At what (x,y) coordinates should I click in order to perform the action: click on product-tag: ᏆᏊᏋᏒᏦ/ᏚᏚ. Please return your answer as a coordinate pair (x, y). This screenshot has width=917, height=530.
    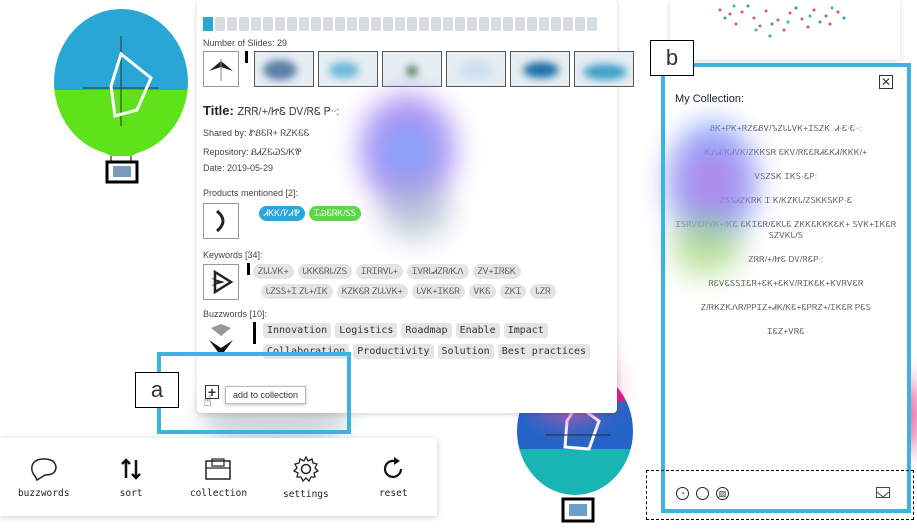
    Looking at the image, I should click on (335, 213).